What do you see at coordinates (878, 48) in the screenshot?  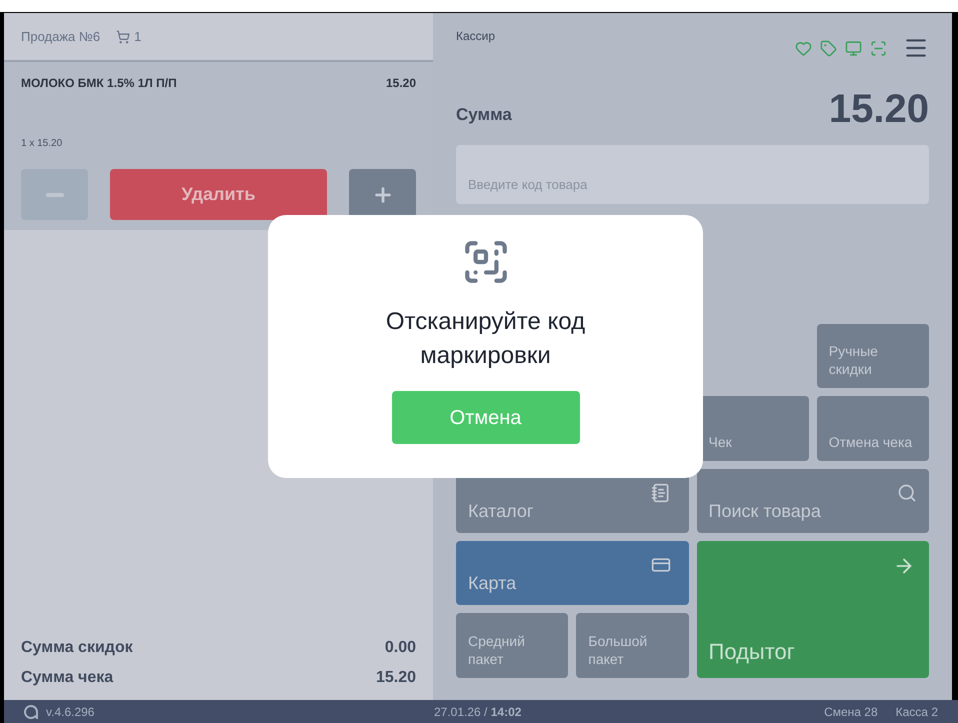 I see `scan-icon` at bounding box center [878, 48].